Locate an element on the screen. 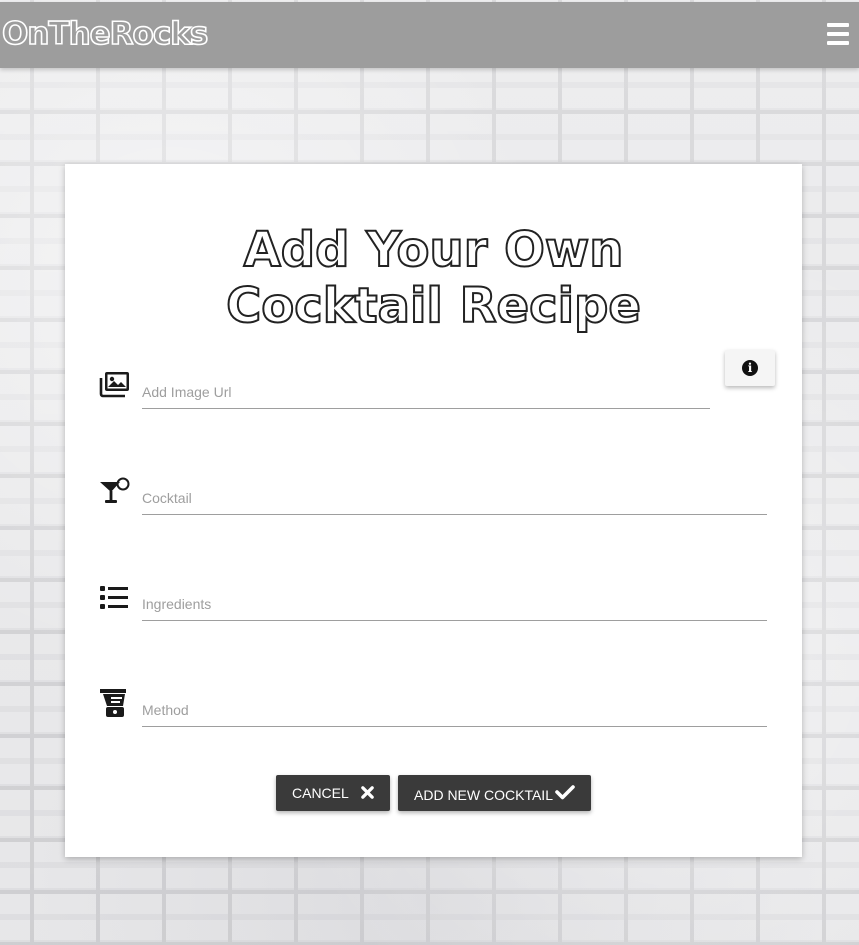 This screenshot has height=945, width=859. hamburger-menu-icon is located at coordinates (838, 34).